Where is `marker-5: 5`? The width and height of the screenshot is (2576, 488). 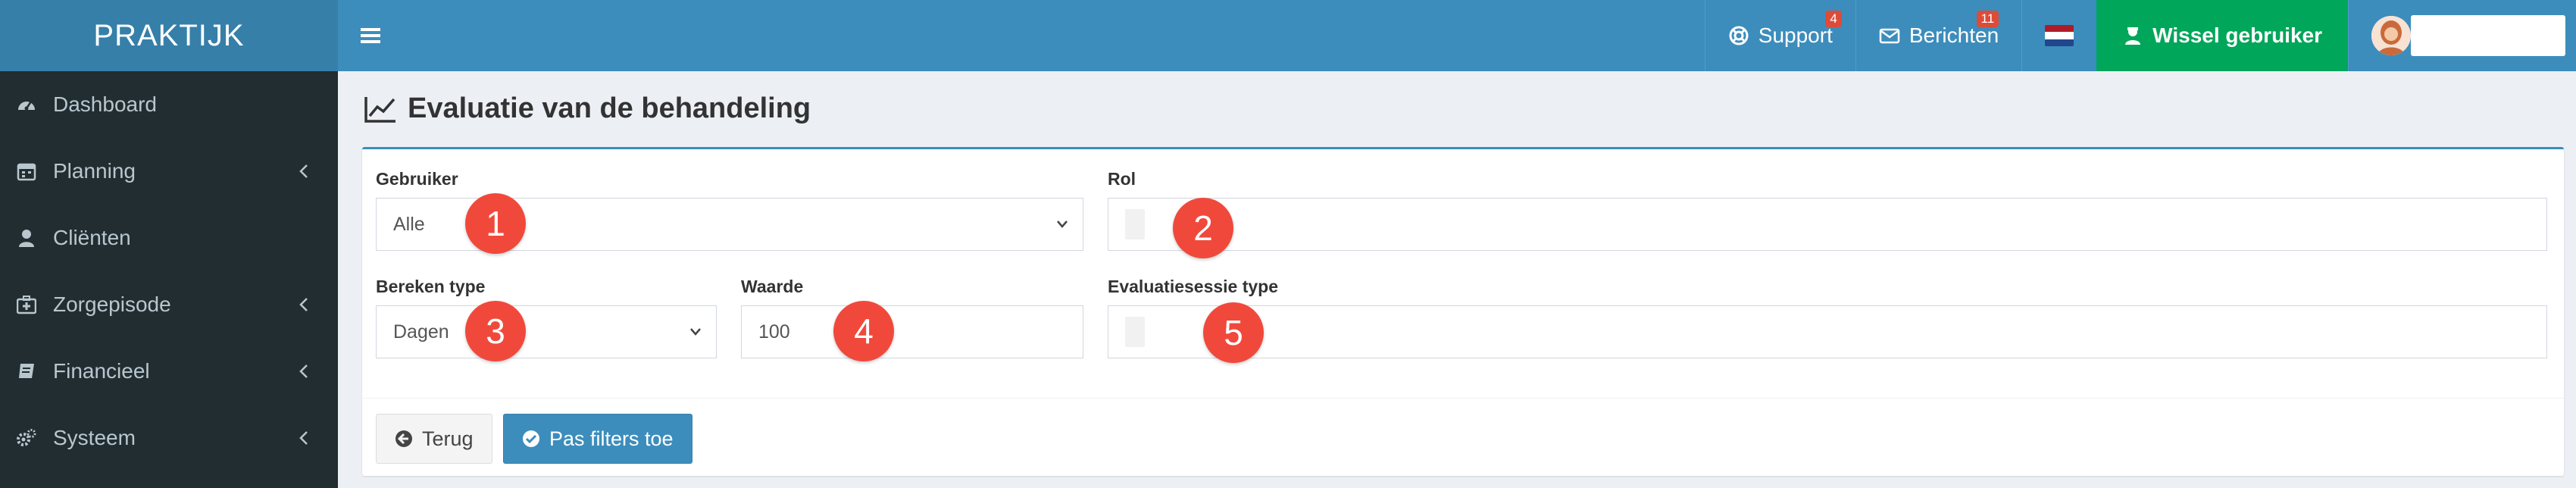
marker-5: 5 is located at coordinates (1233, 332).